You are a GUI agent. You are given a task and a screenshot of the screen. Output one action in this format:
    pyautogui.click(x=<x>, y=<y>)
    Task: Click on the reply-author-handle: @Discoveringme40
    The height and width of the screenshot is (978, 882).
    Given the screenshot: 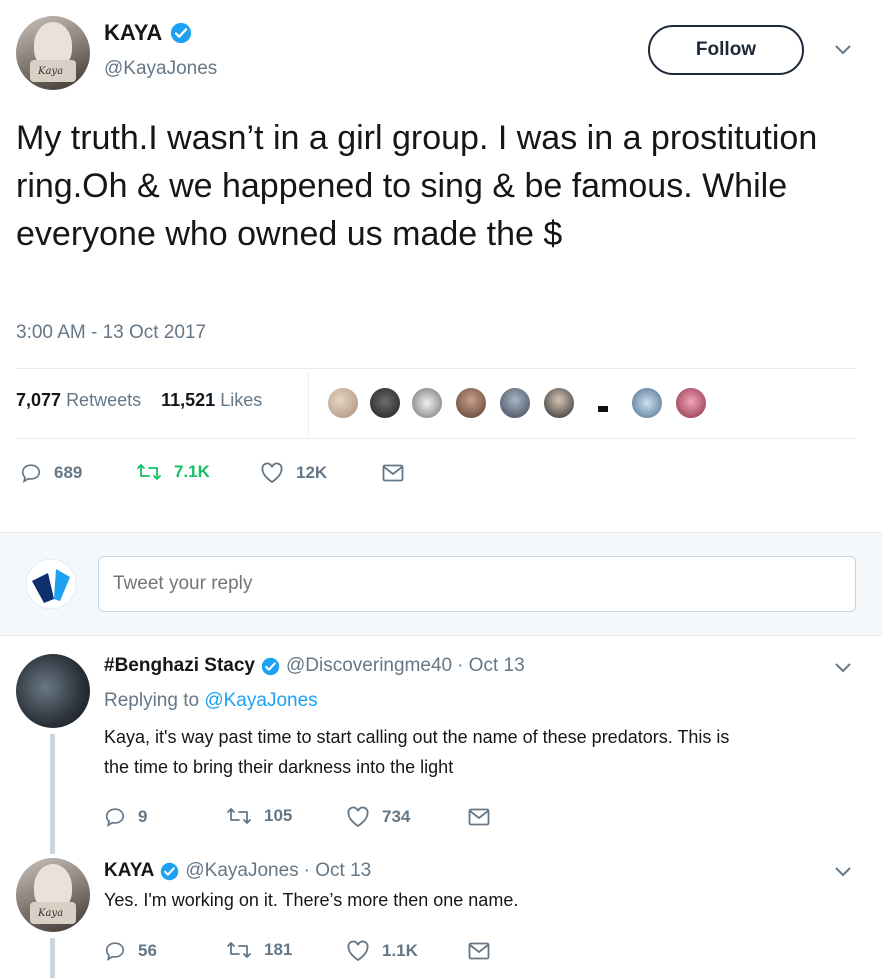 What is the action you would take?
    pyautogui.click(x=369, y=666)
    